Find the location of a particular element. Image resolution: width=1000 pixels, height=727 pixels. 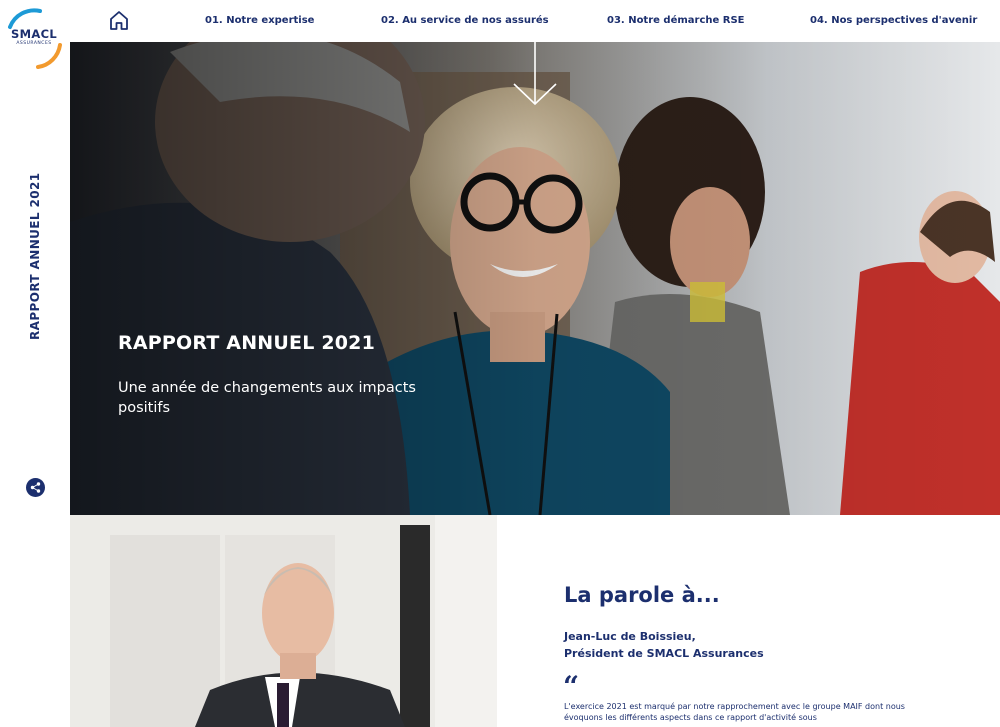

nav-item-expertise: 01. Notre expertise is located at coordinates (259, 20).